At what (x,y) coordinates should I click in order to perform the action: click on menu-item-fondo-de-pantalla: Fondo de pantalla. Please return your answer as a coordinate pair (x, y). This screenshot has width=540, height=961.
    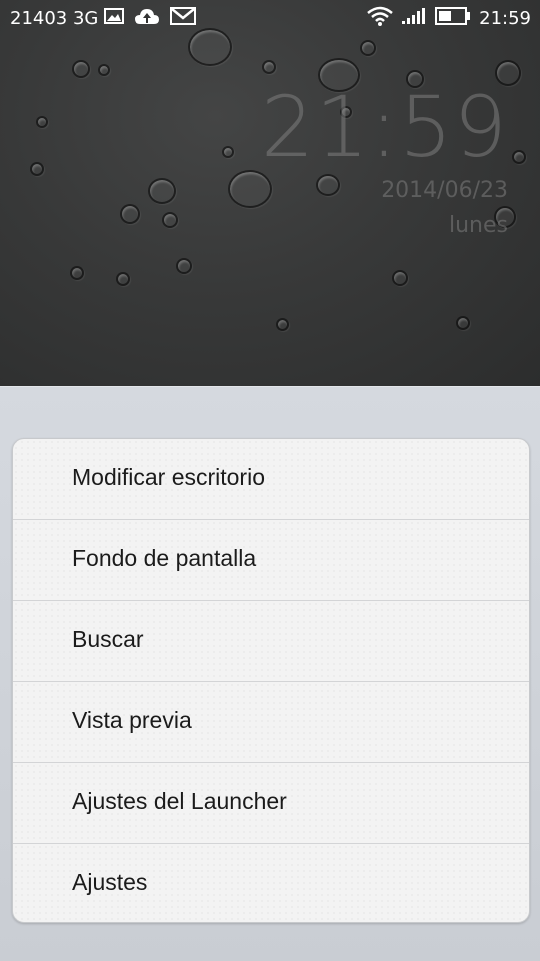
    Looking at the image, I should click on (271, 560).